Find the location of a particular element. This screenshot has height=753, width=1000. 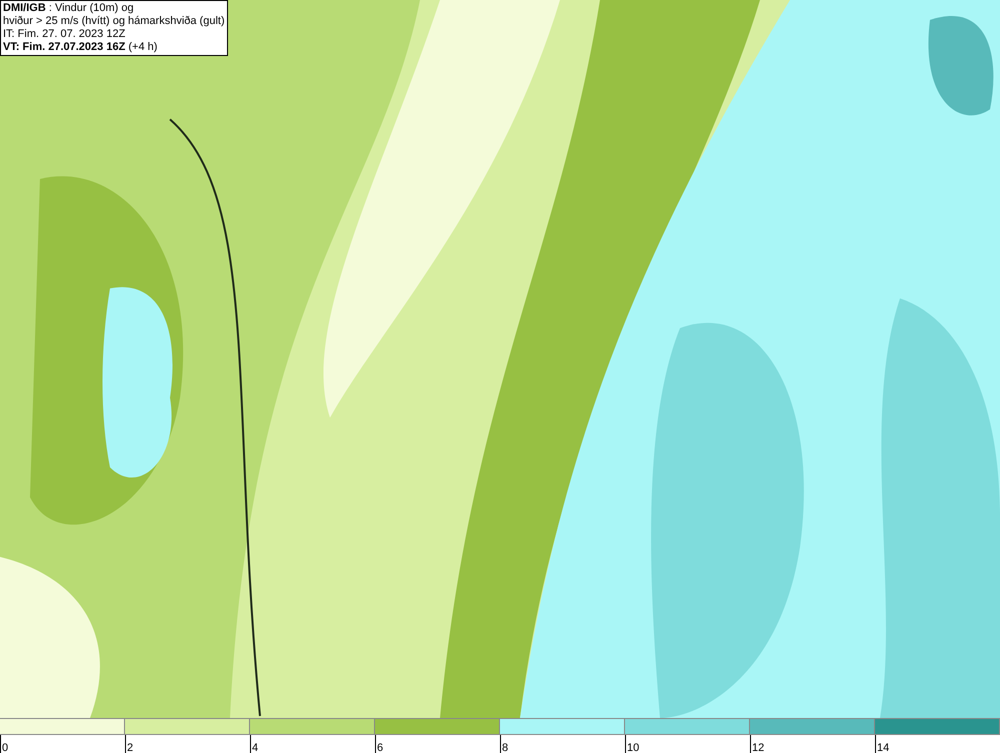

legend-label: 10 is located at coordinates (633, 747).